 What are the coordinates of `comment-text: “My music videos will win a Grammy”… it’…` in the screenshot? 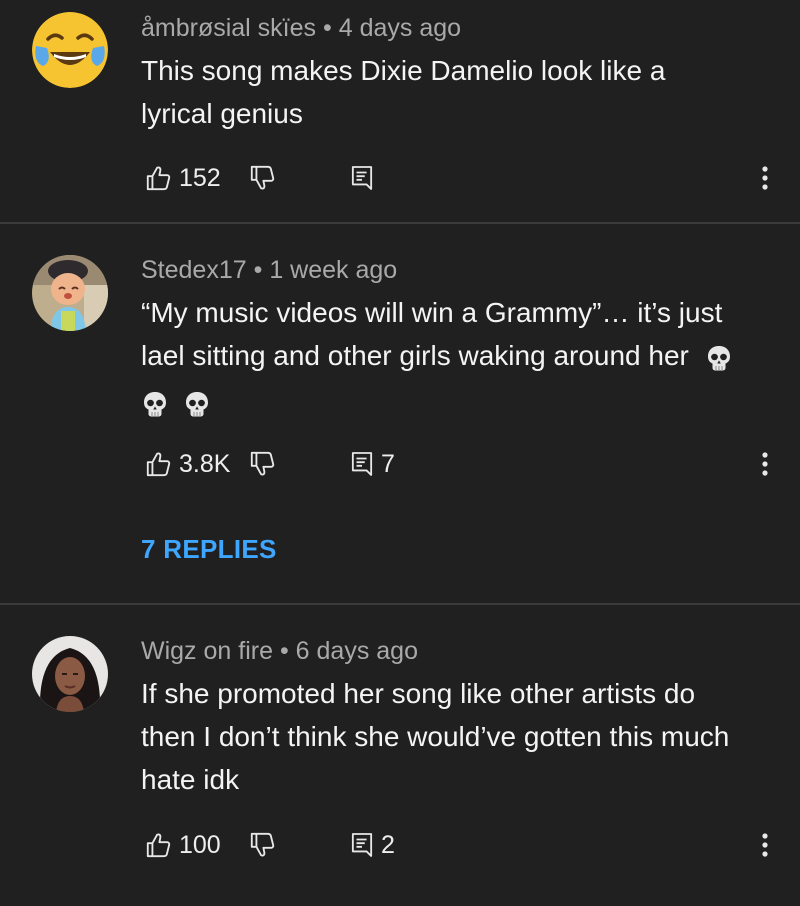 It's located at (461, 355).